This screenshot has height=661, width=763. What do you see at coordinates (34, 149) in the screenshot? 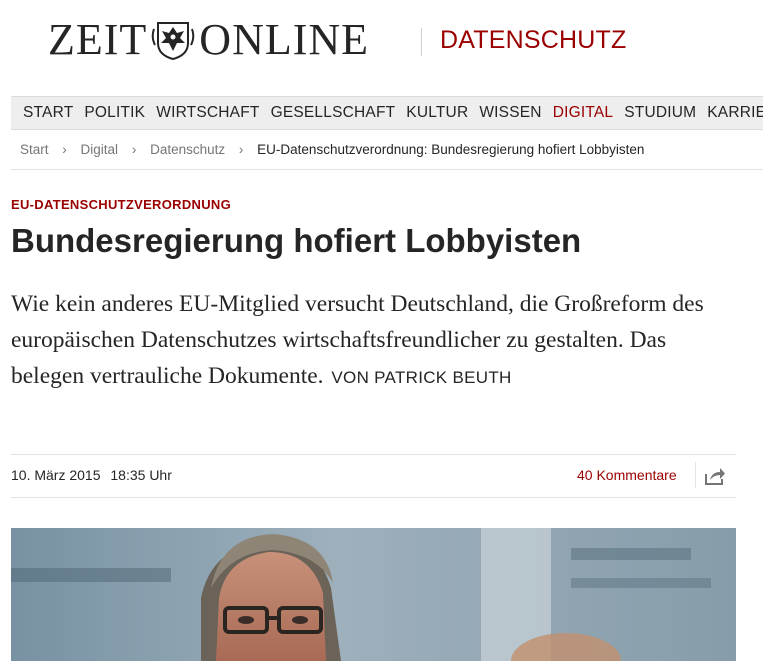
I see `breadcrumb-start: Start` at bounding box center [34, 149].